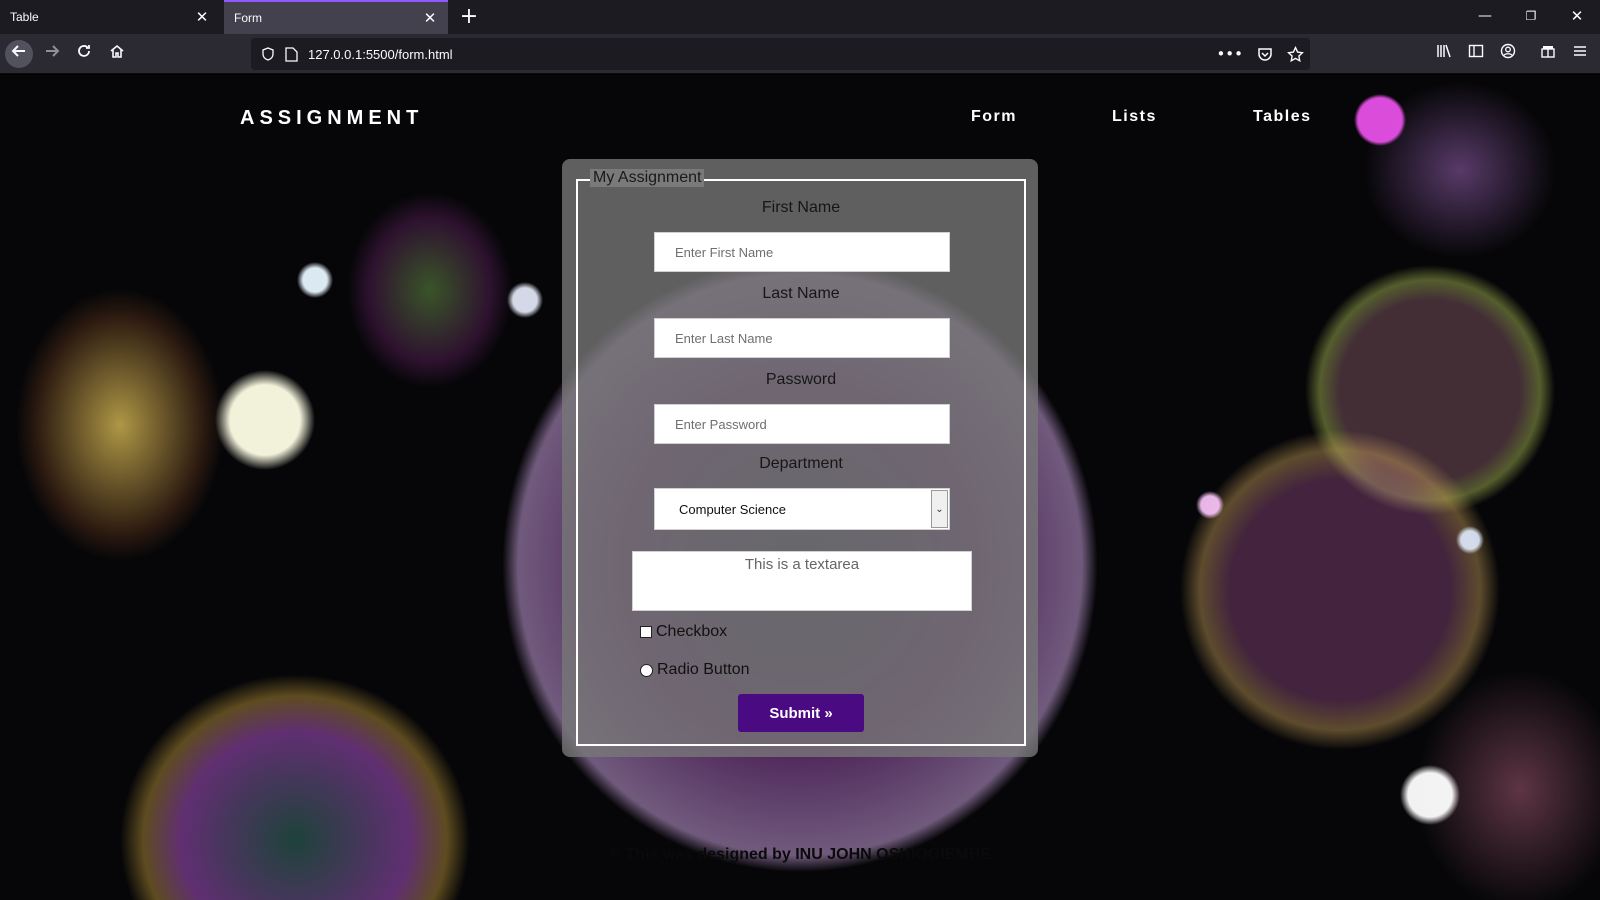  I want to click on first-name-label: First Name, so click(801, 207).